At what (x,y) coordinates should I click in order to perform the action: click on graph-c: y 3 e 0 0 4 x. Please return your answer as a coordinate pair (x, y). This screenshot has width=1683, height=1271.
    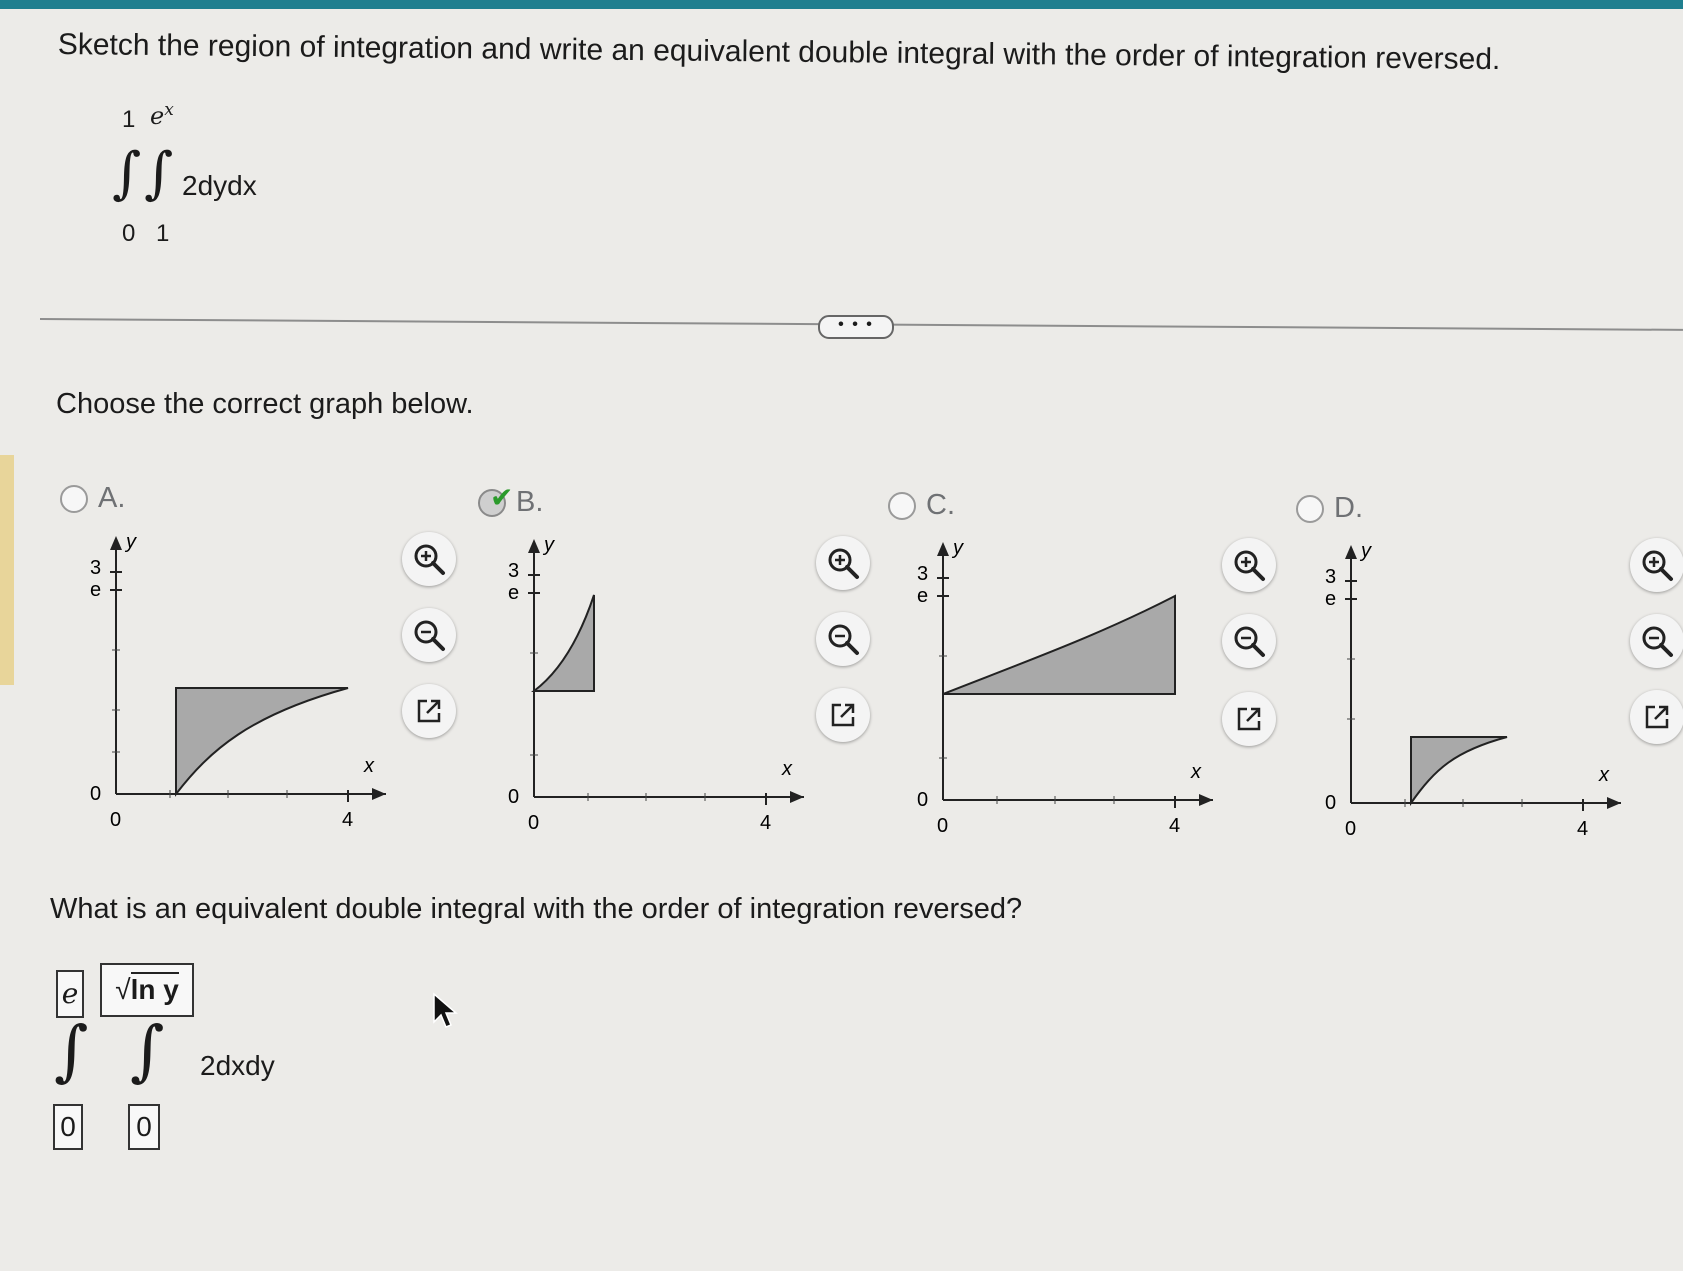
    Looking at the image, I should click on (1065, 687).